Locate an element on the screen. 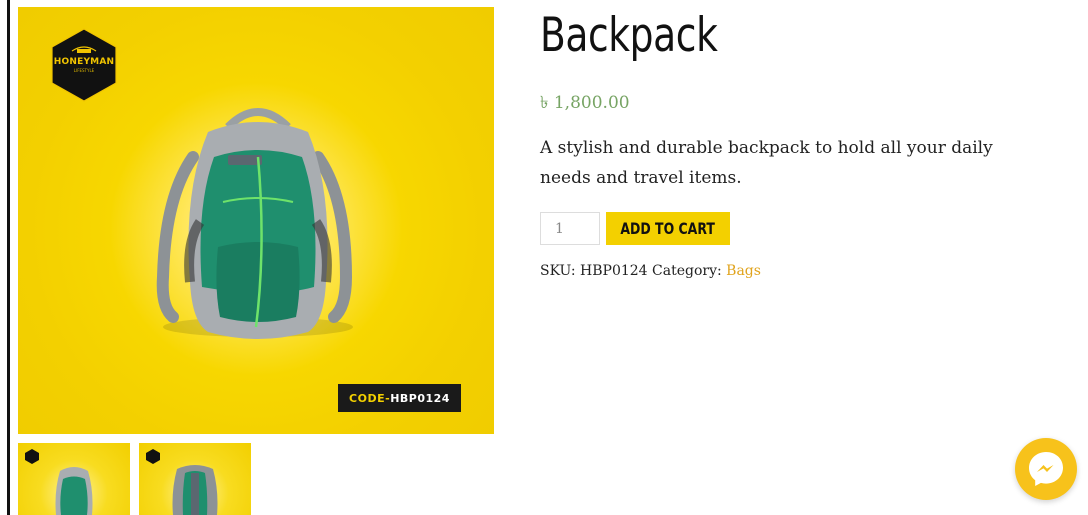 Image resolution: width=1088 pixels, height=515 pixels. product-code-label: CODEHBP0124 is located at coordinates (399, 398).